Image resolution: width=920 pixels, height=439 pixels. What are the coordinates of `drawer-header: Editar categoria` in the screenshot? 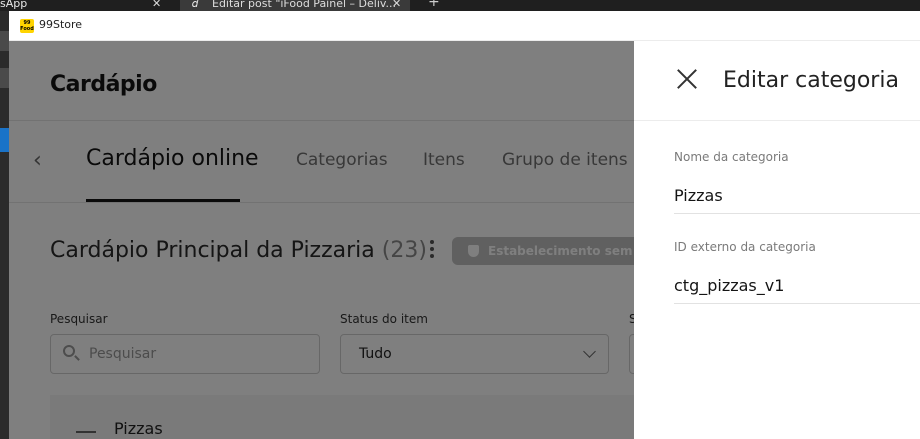 It's located at (777, 81).